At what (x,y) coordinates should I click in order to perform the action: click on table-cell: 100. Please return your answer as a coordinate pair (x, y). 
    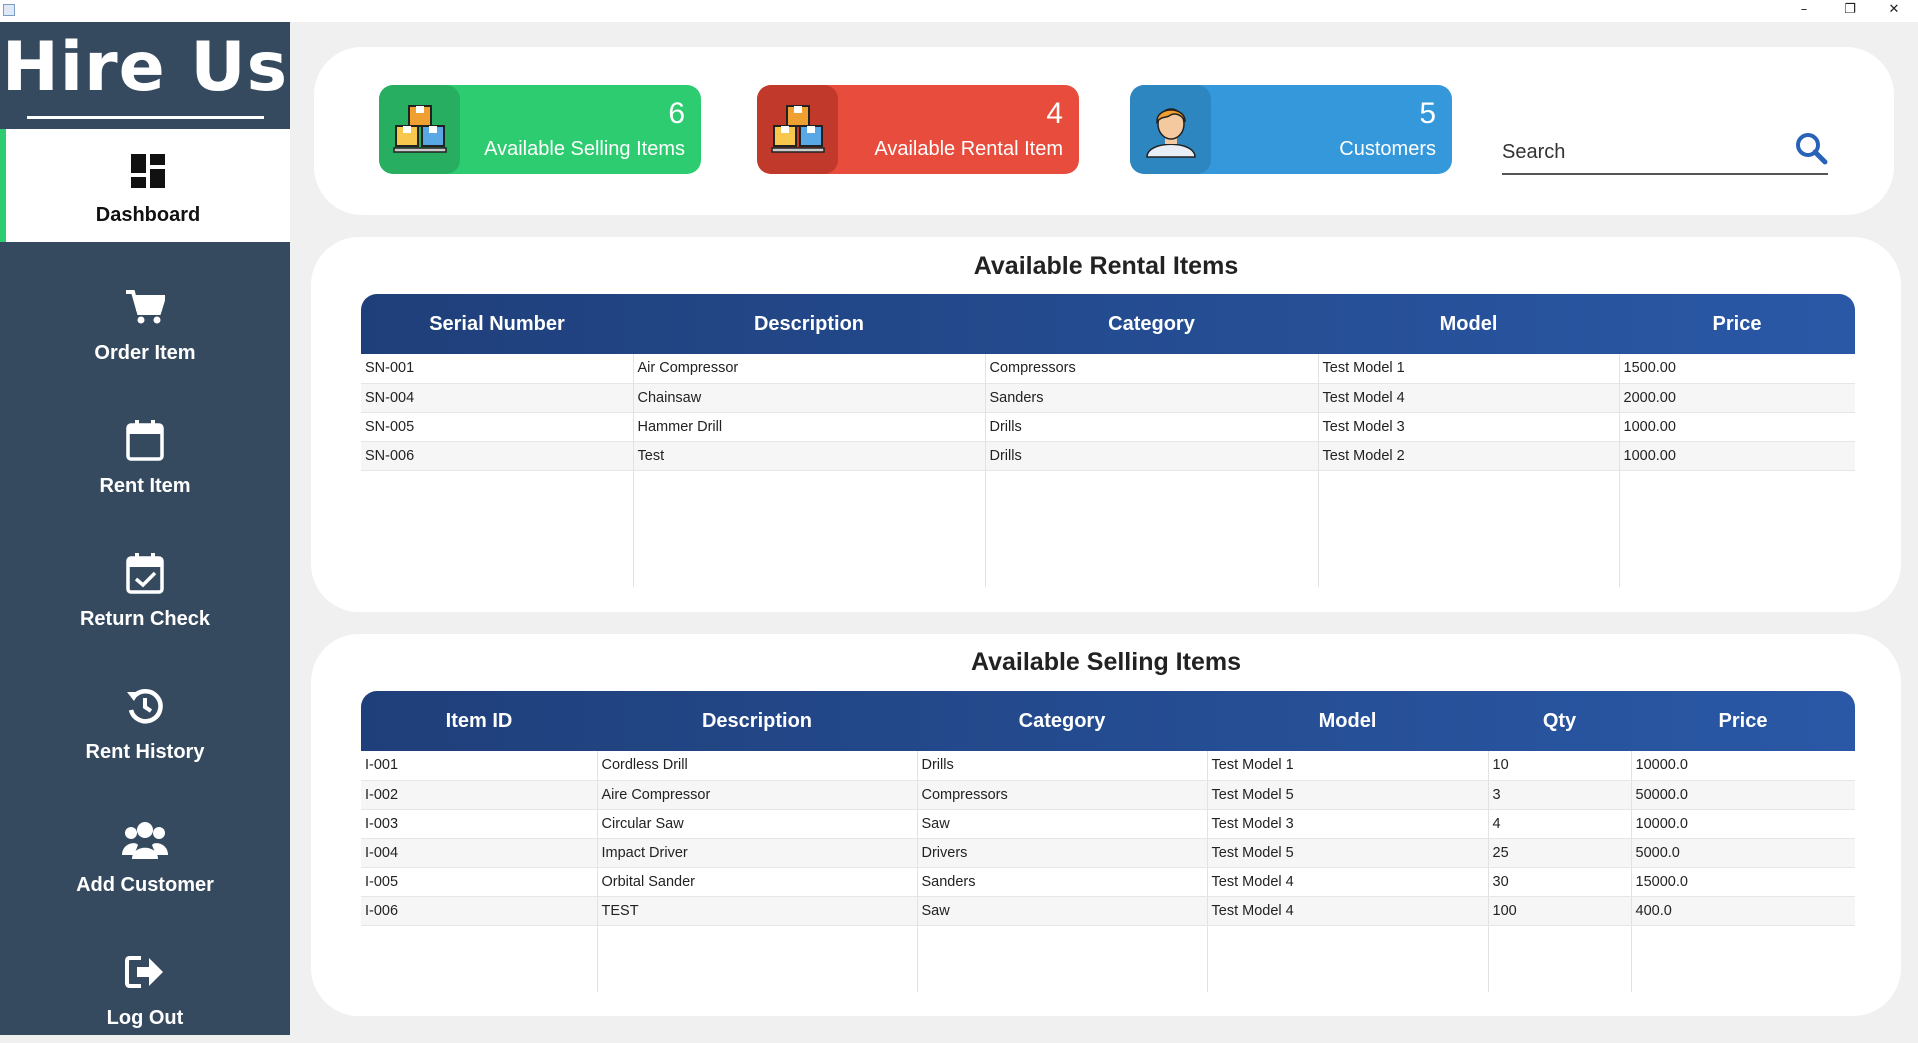
    Looking at the image, I should click on (1560, 911).